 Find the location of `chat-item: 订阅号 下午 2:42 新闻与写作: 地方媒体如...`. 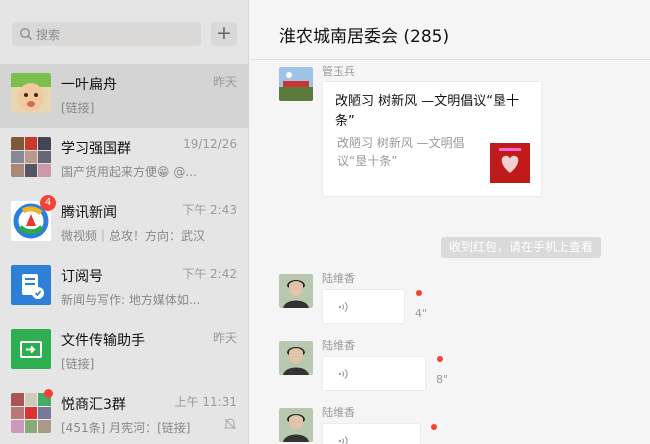

chat-item: 订阅号 下午 2:42 新闻与写作: 地方媒体如... is located at coordinates (124, 288).